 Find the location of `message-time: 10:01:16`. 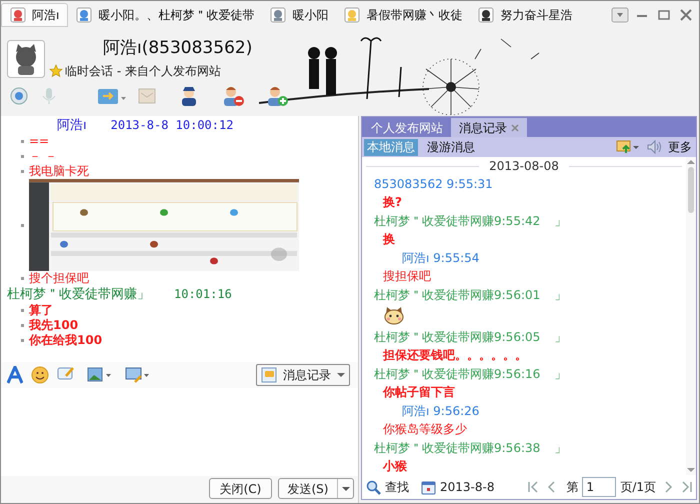

message-time: 10:01:16 is located at coordinates (203, 294).